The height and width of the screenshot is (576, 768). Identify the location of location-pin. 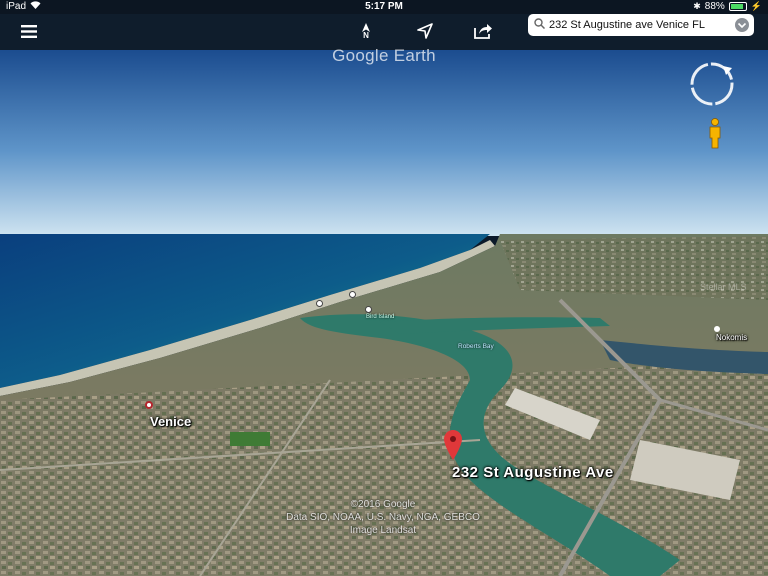
(453, 445).